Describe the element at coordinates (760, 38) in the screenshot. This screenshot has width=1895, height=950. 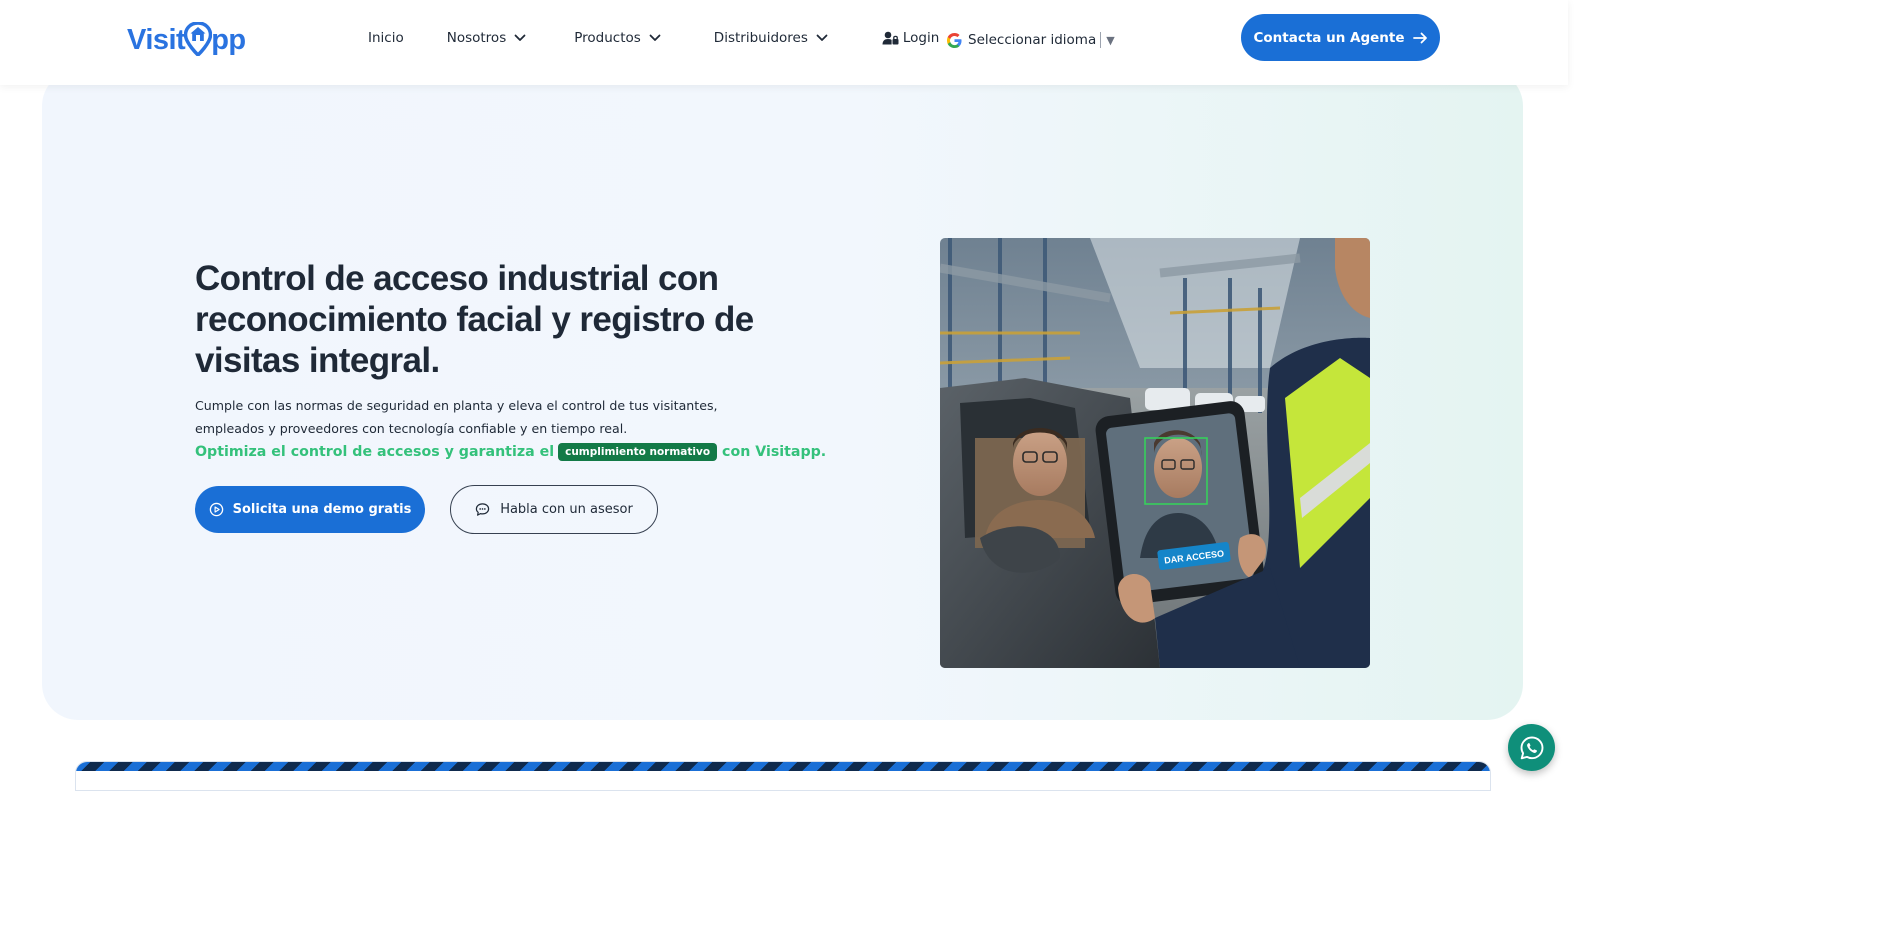
I see `nav-item-label: Distribuidores` at that location.